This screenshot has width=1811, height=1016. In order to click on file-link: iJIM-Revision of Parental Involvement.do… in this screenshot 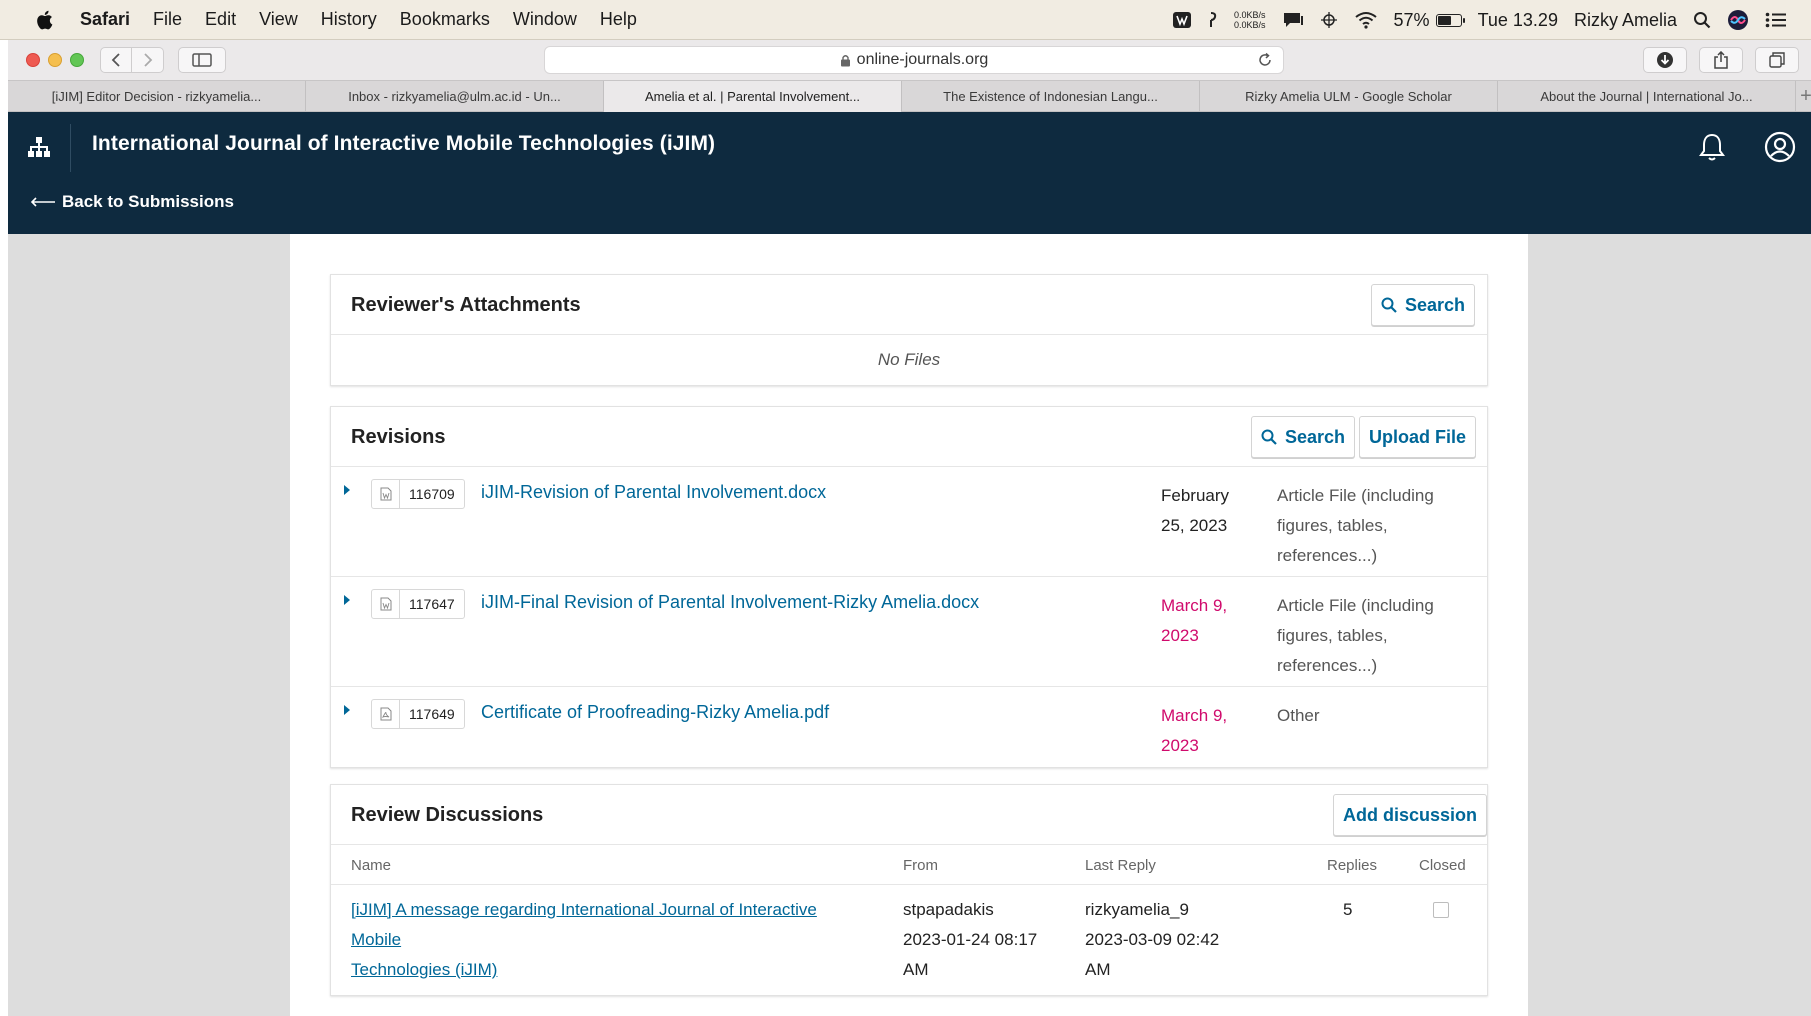, I will do `click(653, 492)`.